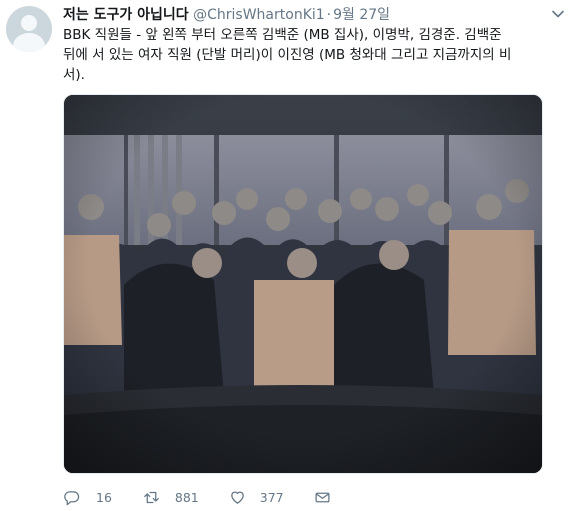 This screenshot has width=575, height=511. Describe the element at coordinates (558, 14) in the screenshot. I see `chevron-down-icon` at that location.